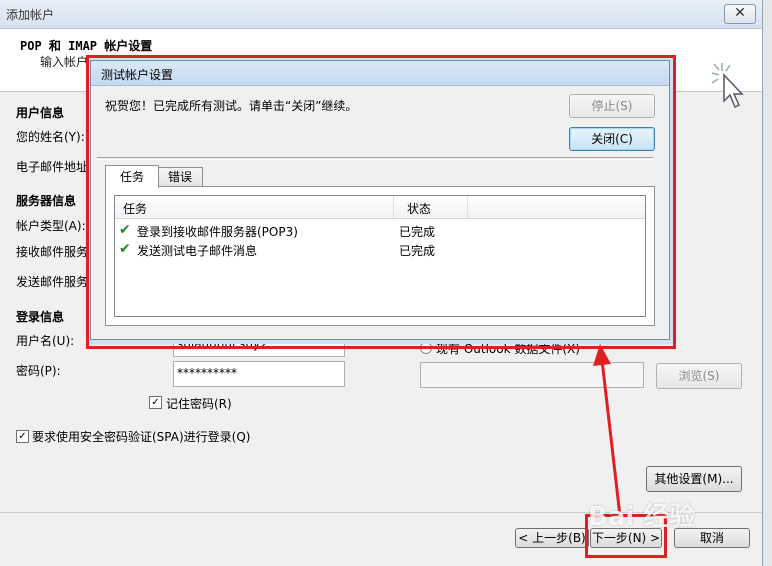 The width and height of the screenshot is (772, 566). I want to click on tab-tasks: 任务, so click(132, 176).